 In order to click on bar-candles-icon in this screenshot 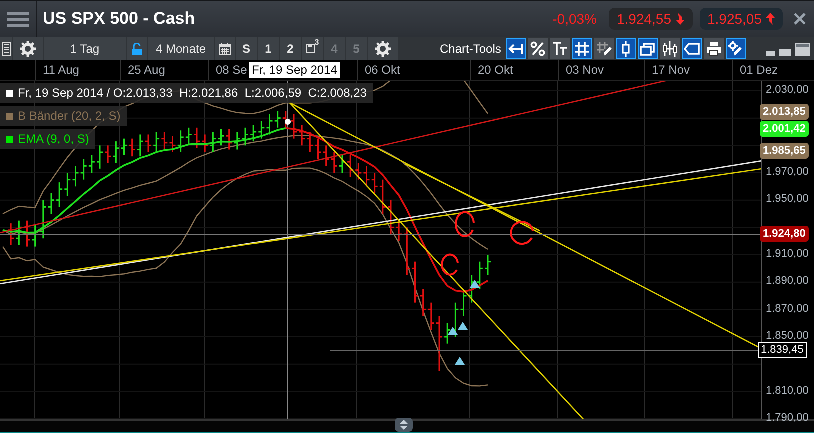, I will do `click(670, 48)`.